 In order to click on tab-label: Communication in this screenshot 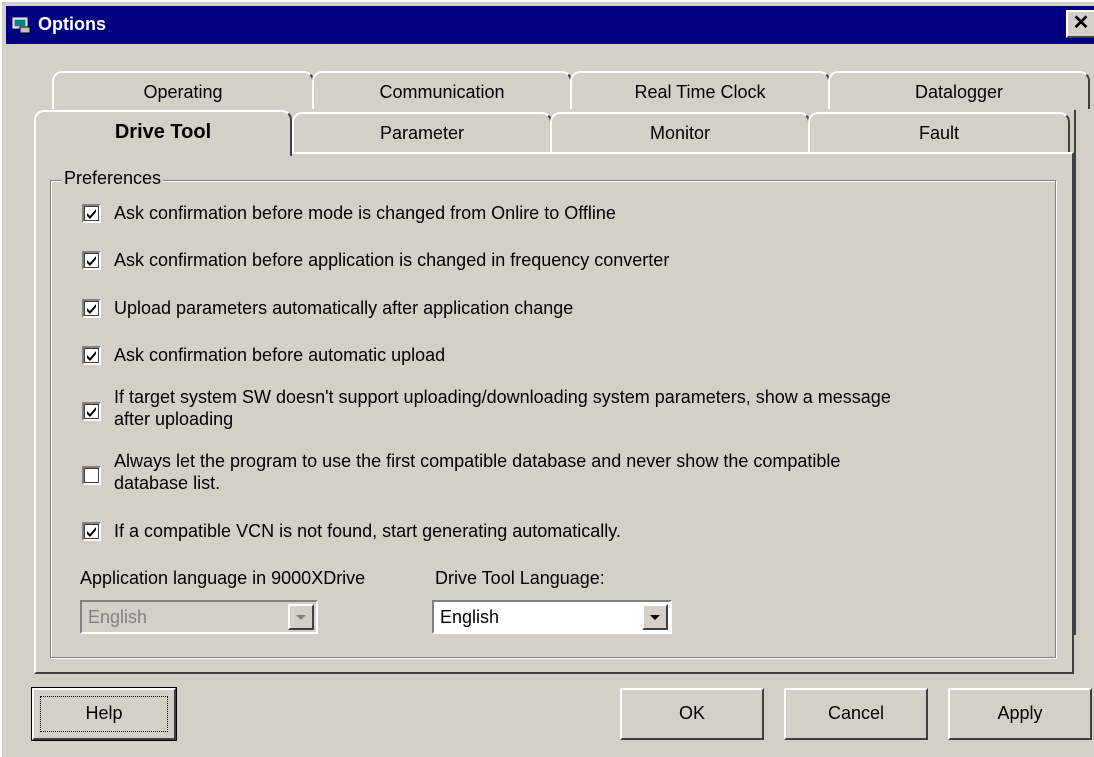, I will do `click(442, 92)`.